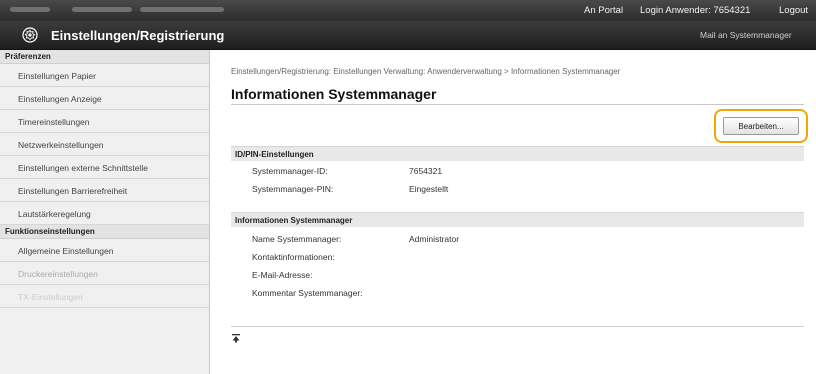 Image resolution: width=816 pixels, height=374 pixels. Describe the element at coordinates (517, 189) in the screenshot. I see `info-row: Systemmanager-PIN: Eingestellt` at that location.